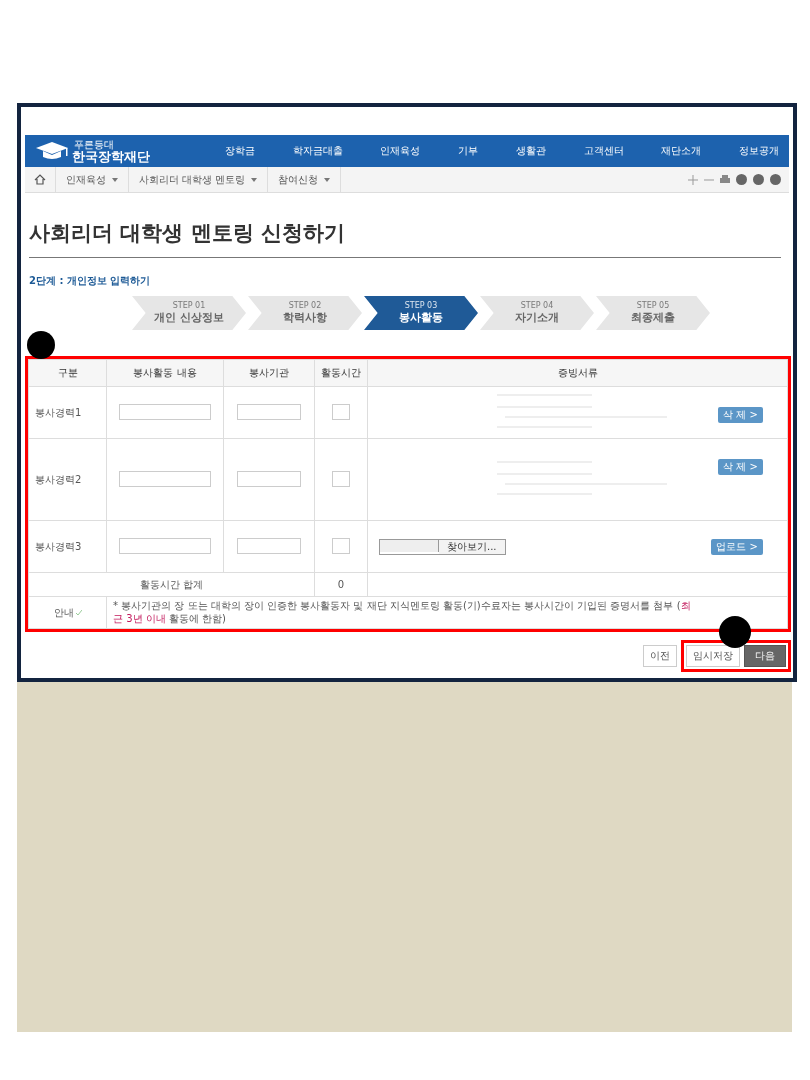 This screenshot has width=810, height=1080. I want to click on graduation-cap-icon, so click(52, 151).